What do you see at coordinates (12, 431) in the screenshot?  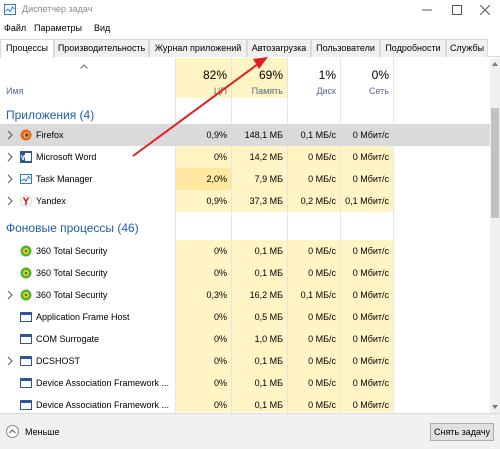 I see `chevron-up-circle-icon` at bounding box center [12, 431].